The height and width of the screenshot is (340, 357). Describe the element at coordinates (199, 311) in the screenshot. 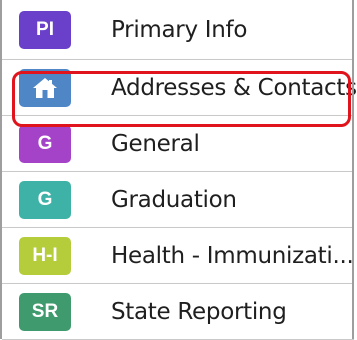

I see `menu-item-label: State Reporting` at that location.